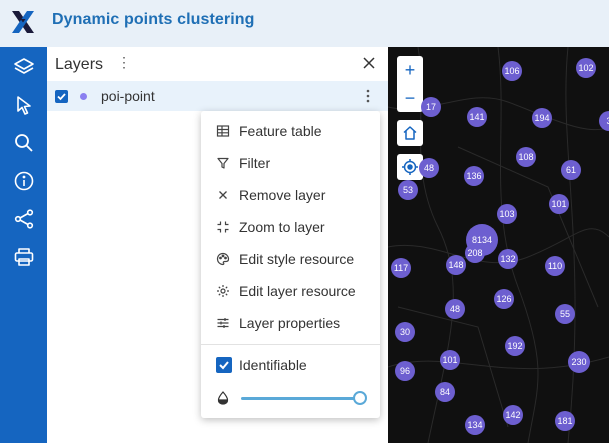 The height and width of the screenshot is (443, 609). I want to click on print-icon, so click(23, 257).